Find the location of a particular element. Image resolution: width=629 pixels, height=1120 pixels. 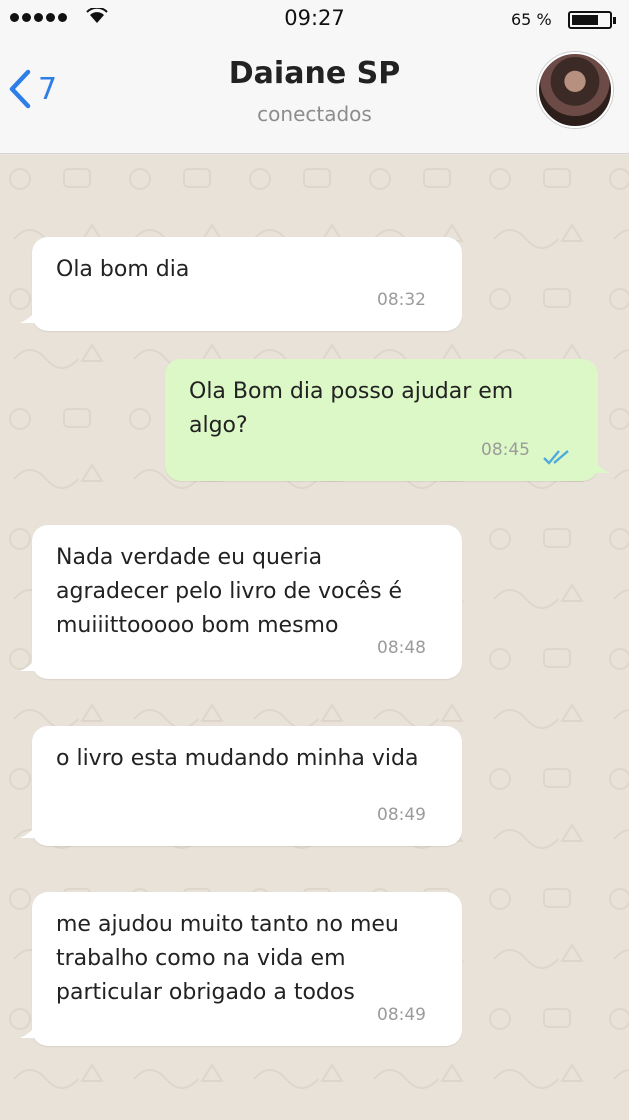

message-time: 08:32 is located at coordinates (401, 300).